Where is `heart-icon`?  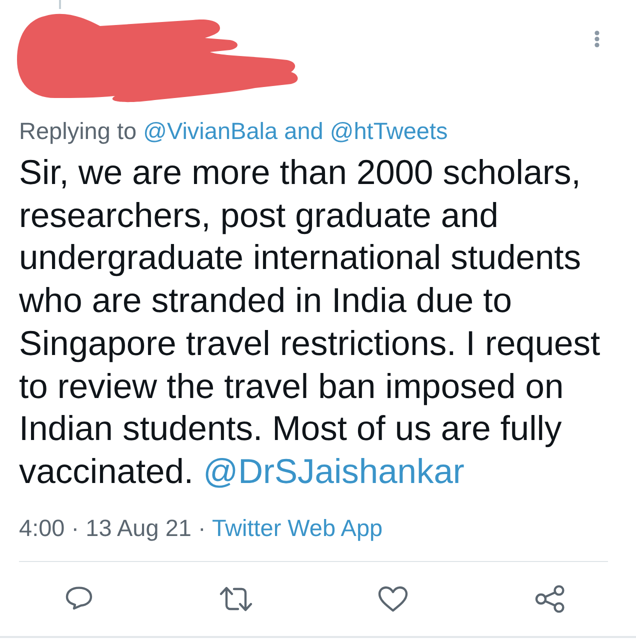
heart-icon is located at coordinates (393, 599).